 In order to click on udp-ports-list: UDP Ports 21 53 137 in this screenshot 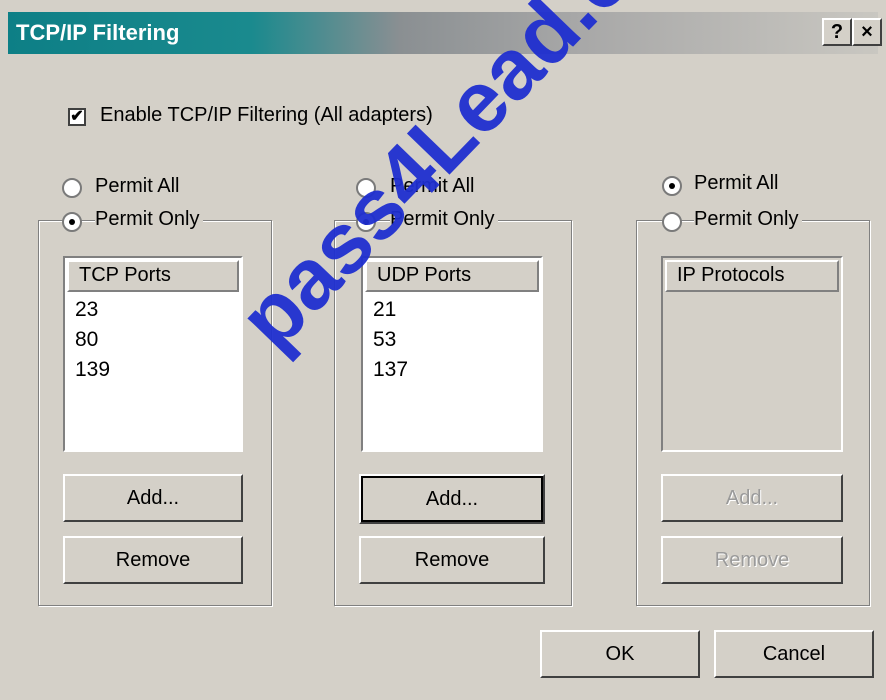, I will do `click(452, 354)`.